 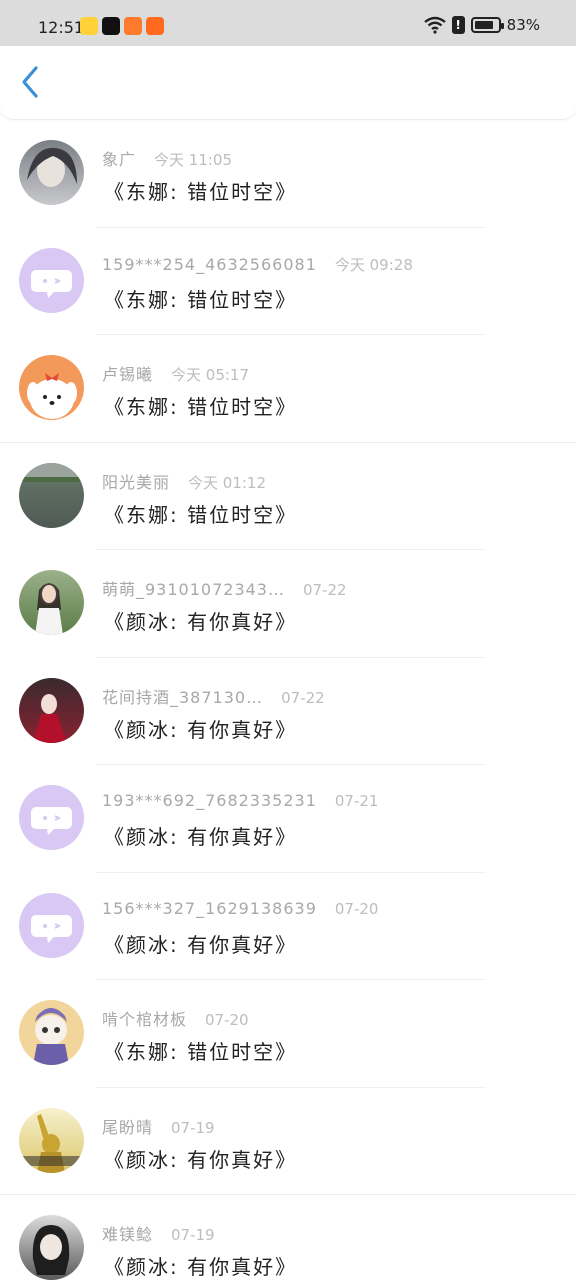 I want to click on back-button, so click(x=34, y=82).